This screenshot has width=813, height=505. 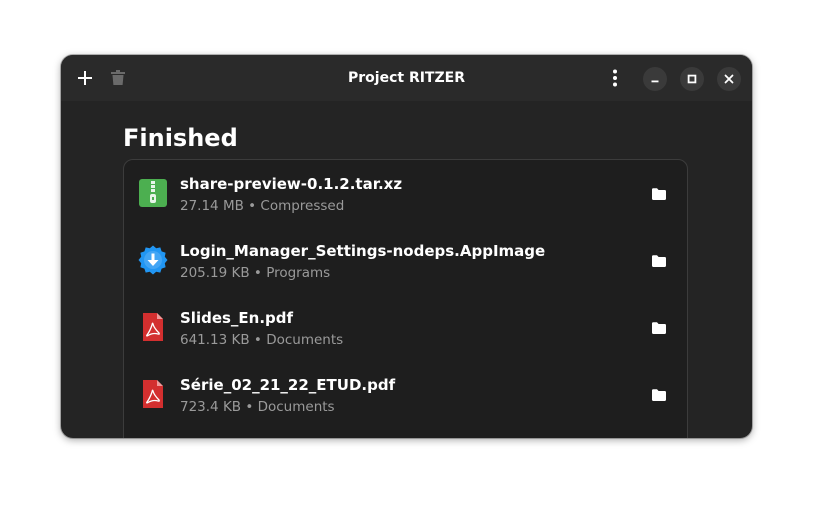 I want to click on download-name: Login_Manager_Settings-nodeps.AppImage, so click(x=363, y=251).